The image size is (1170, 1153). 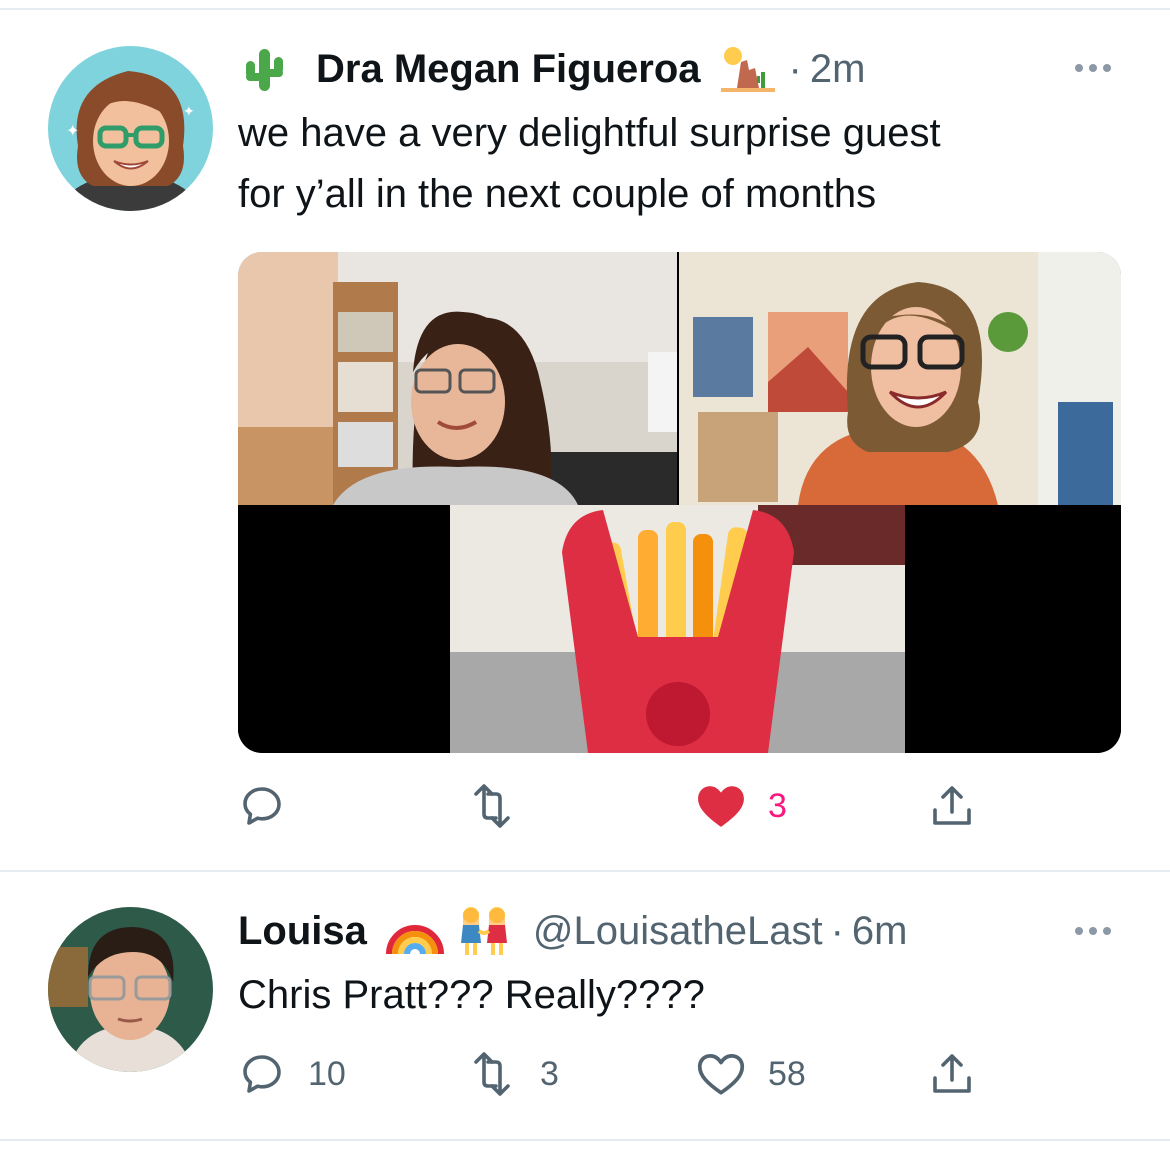 I want to click on tweet-1-header: Dra Megan Figueroa · 2m, so click(x=552, y=69).